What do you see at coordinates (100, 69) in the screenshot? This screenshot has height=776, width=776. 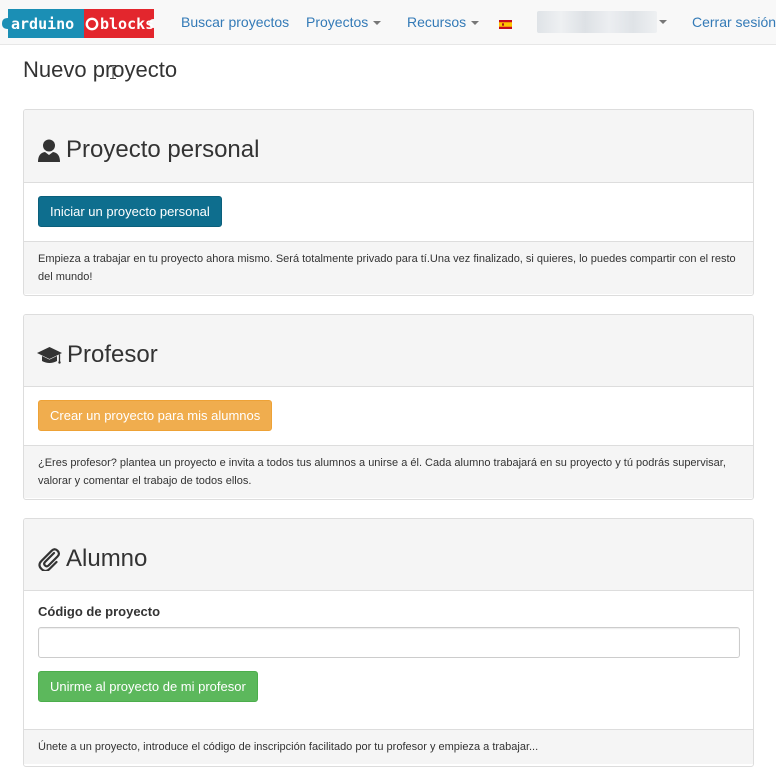 I see `page-title: Nuevo proyecto` at bounding box center [100, 69].